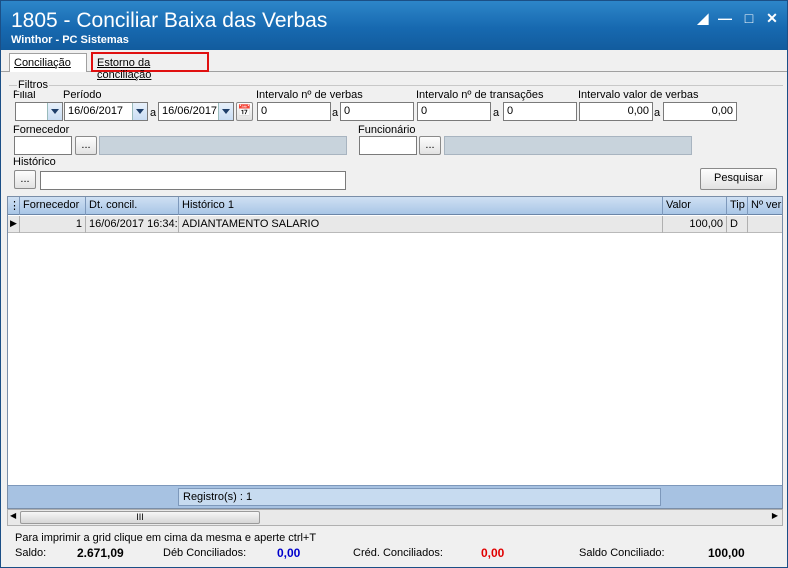 Image resolution: width=788 pixels, height=568 pixels. I want to click on tab-strip: Conciliação Estorno da conciliação, so click(394, 65).